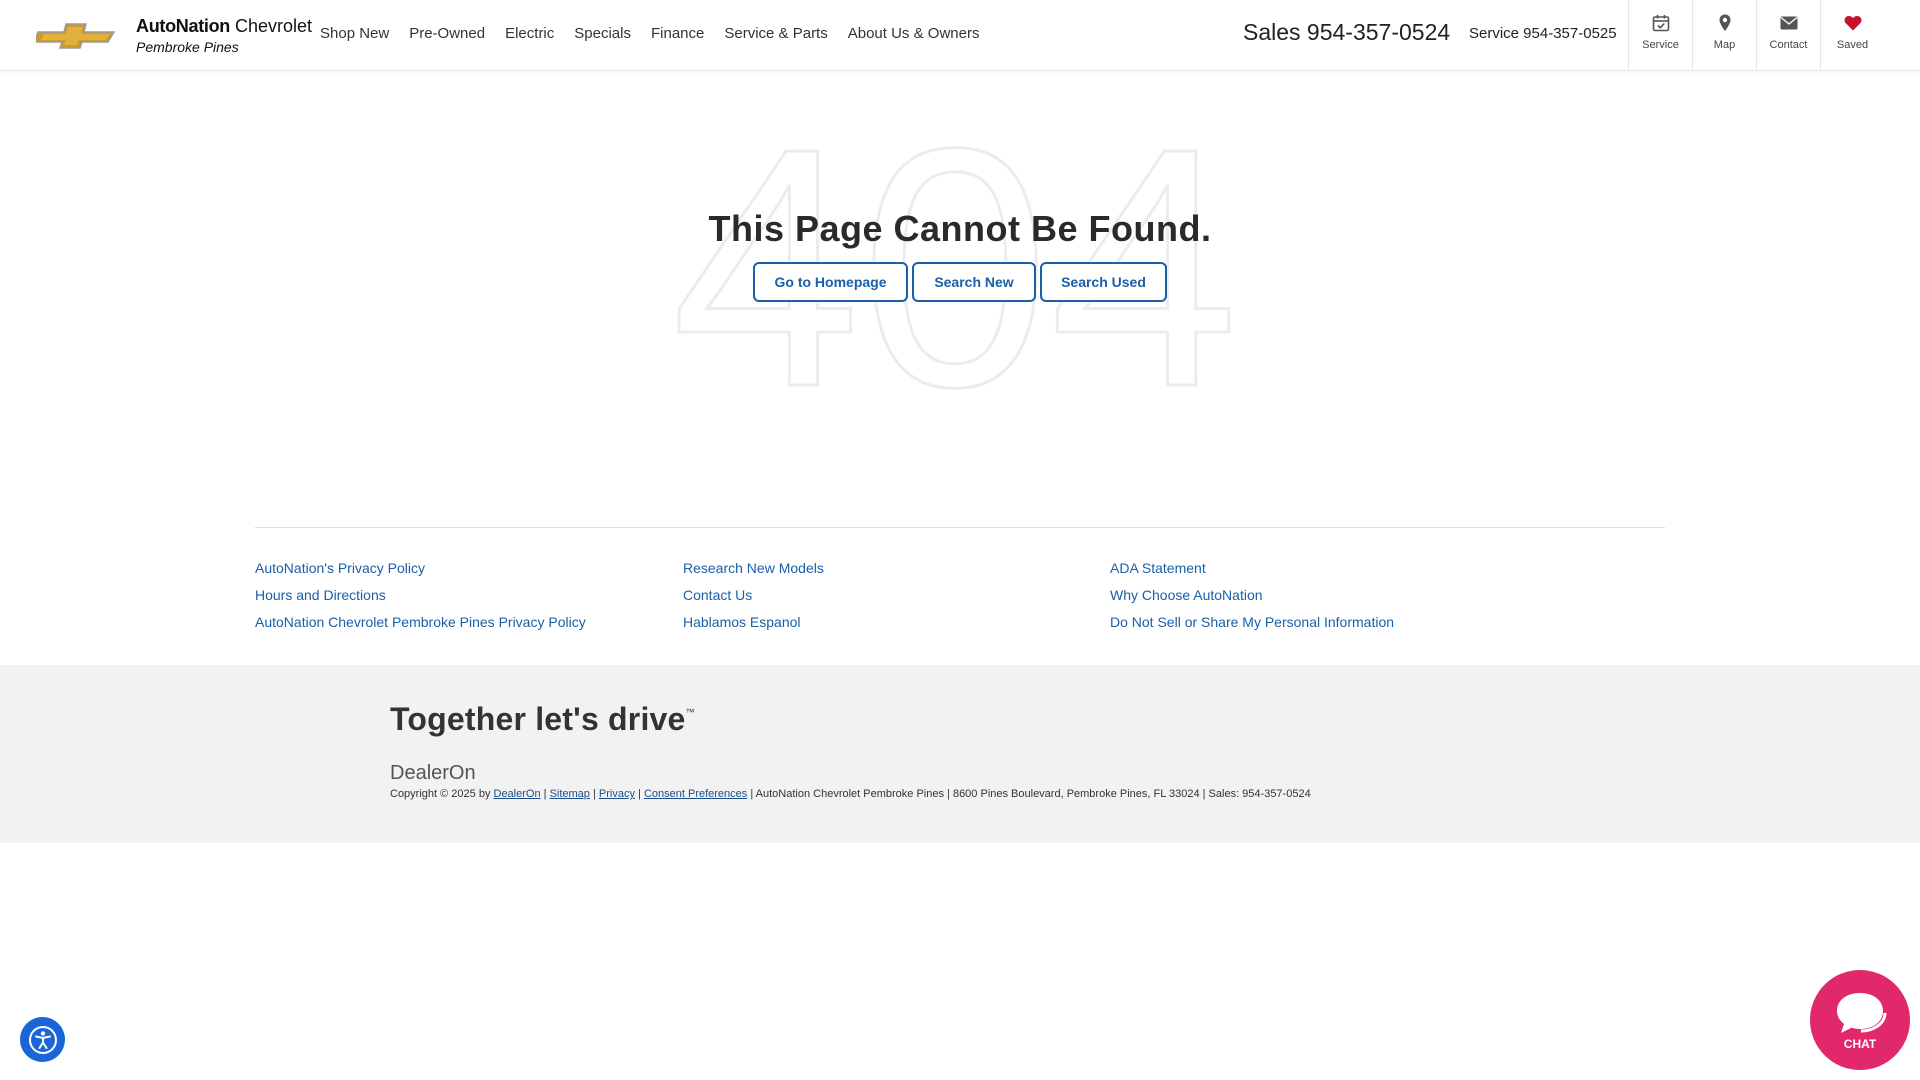 The width and height of the screenshot is (1920, 1080). Describe the element at coordinates (753, 568) in the screenshot. I see `footer-link-research-new-models: Research New Models` at that location.